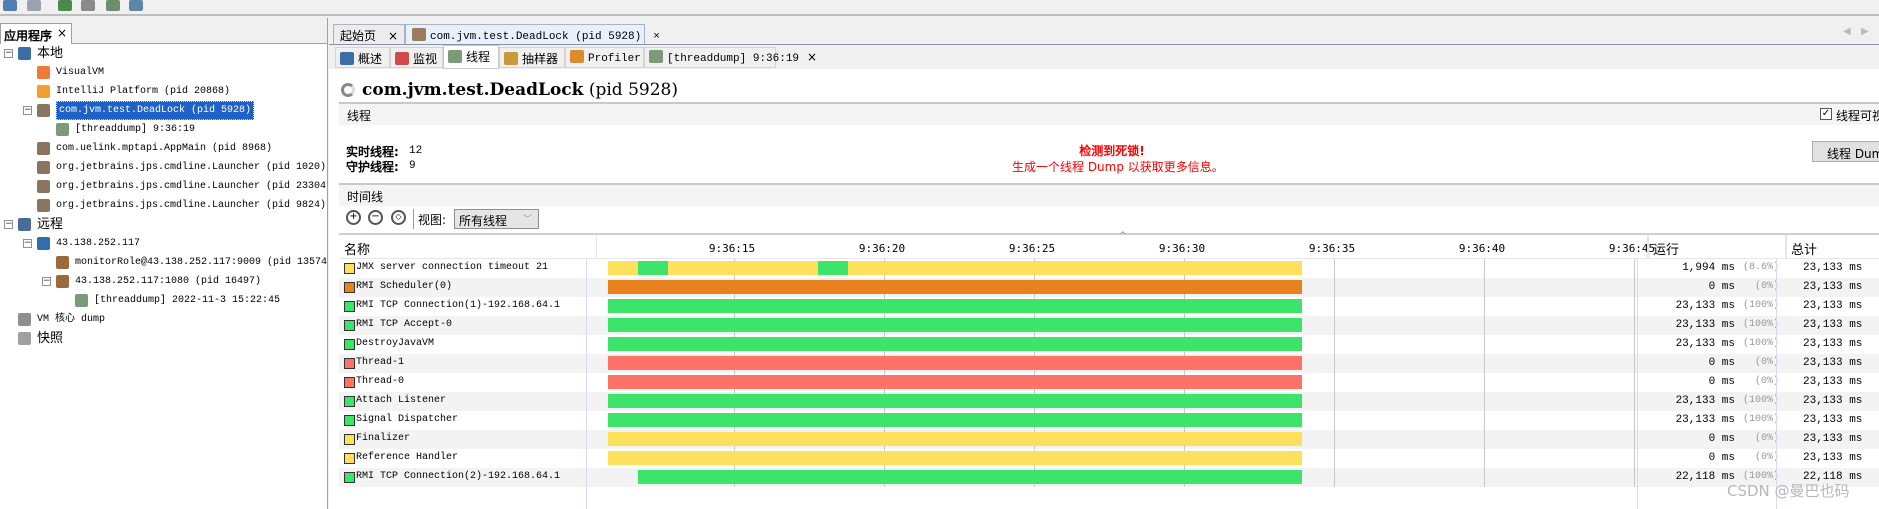 The width and height of the screenshot is (1879, 509). What do you see at coordinates (1109, 325) in the screenshot?
I see `thread-row: RMI TCP Accept-0 23,133 ms (100%) 23,133 ms` at bounding box center [1109, 325].